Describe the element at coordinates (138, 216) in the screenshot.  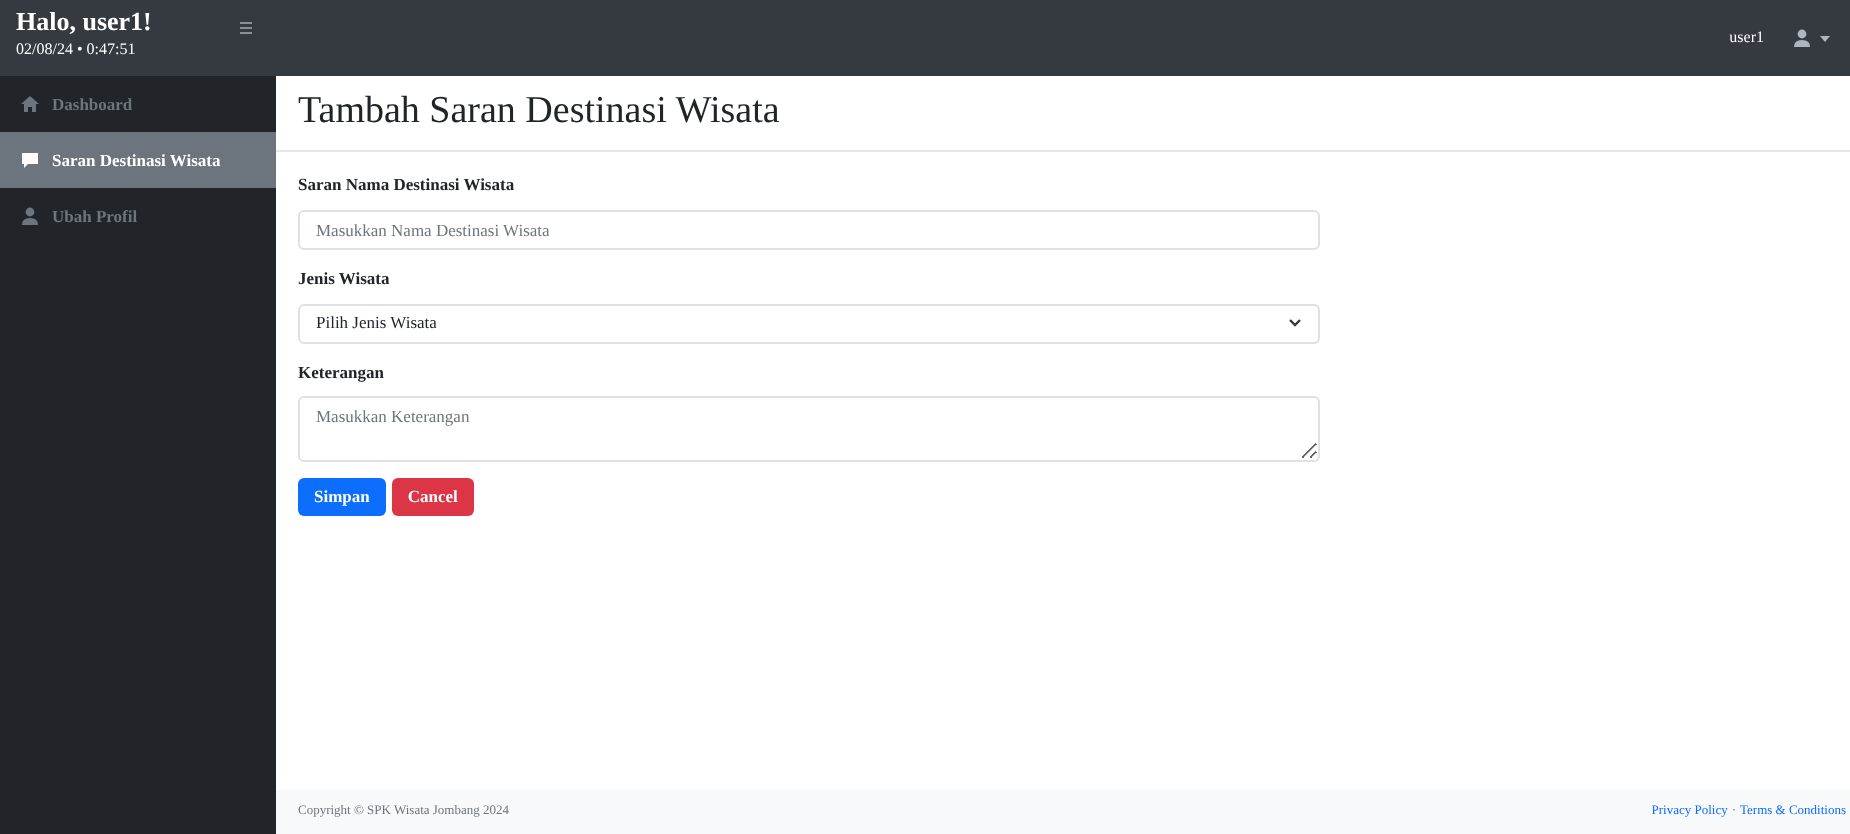
I see `sidebar-item: Ubah Profil` at that location.